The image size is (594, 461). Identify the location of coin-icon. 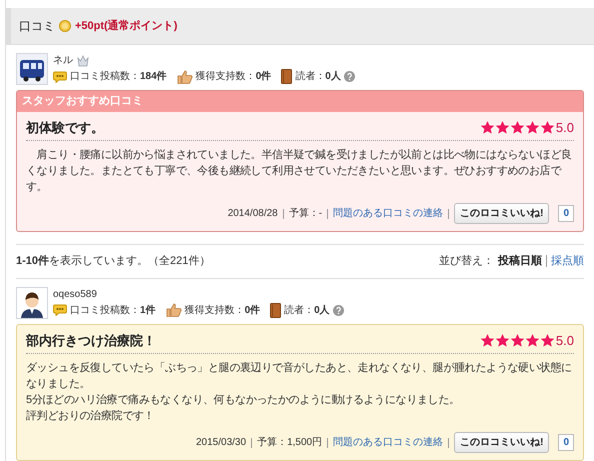
(65, 26).